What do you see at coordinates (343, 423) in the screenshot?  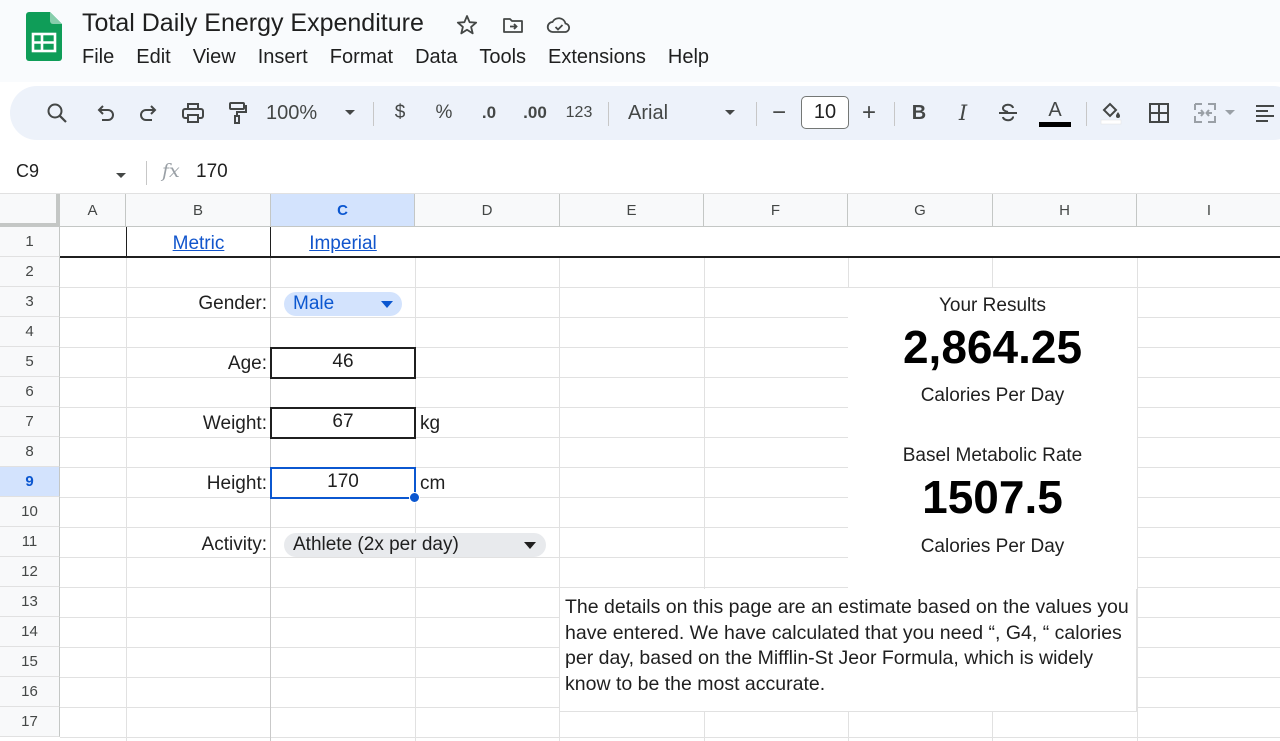 I see `weight-input: 67` at bounding box center [343, 423].